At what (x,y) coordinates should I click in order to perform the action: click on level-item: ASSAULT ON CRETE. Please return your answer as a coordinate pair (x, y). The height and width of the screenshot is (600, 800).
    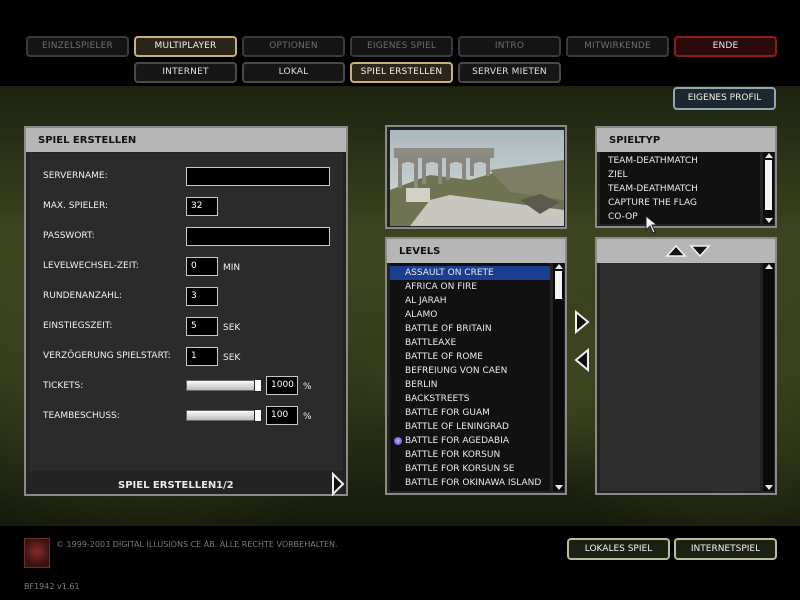
    Looking at the image, I should click on (470, 273).